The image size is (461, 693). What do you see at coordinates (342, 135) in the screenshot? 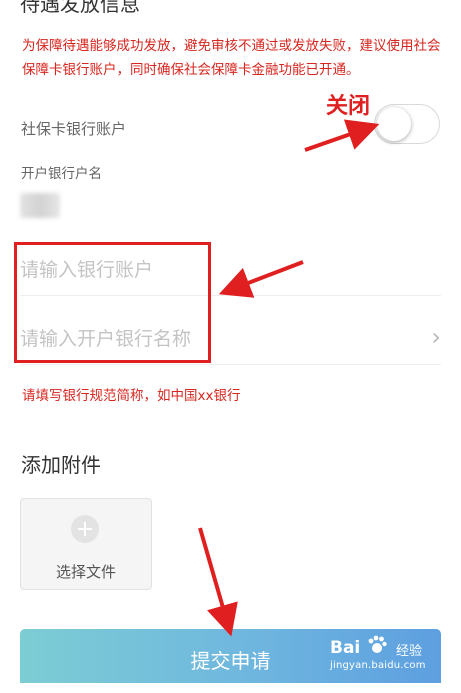
I see `arrow-to-toggle-icon` at bounding box center [342, 135].